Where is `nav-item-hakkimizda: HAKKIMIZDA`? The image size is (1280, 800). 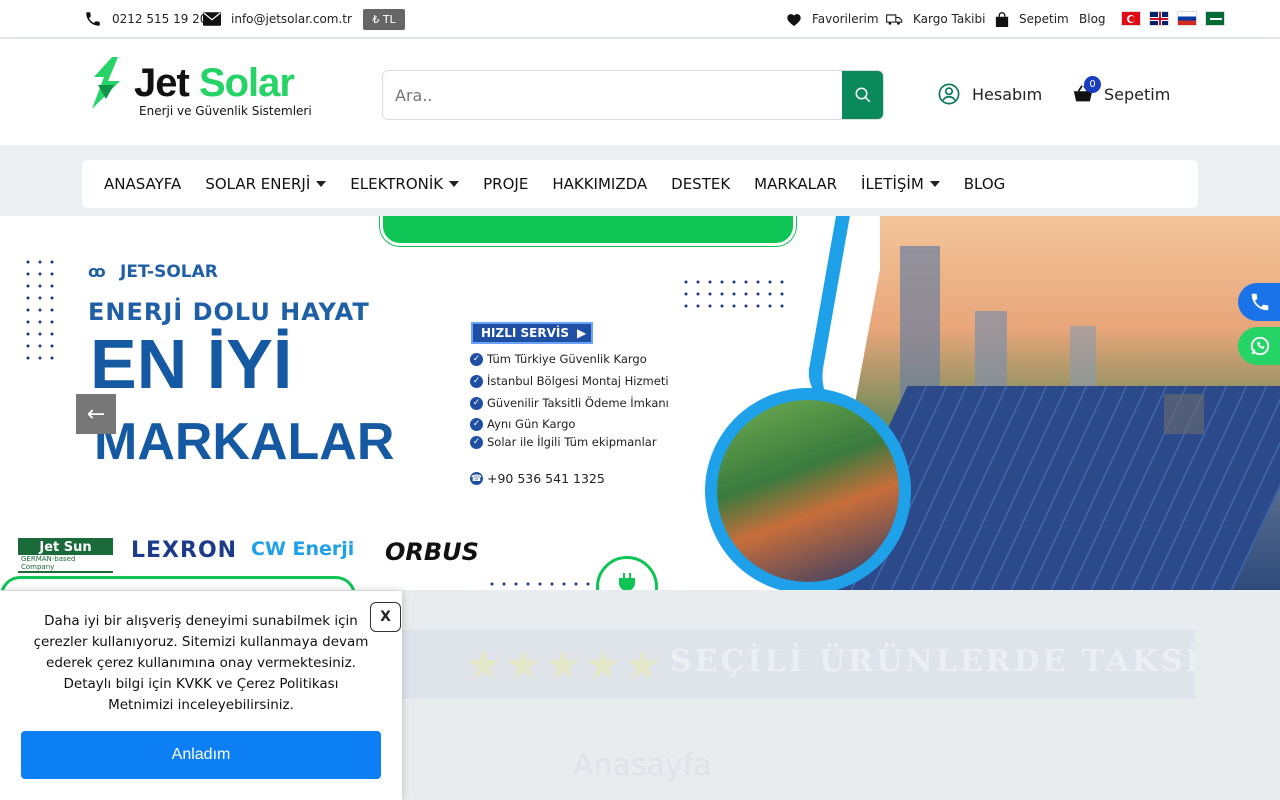
nav-item-hakkimizda: HAKKIMIZDA is located at coordinates (599, 184).